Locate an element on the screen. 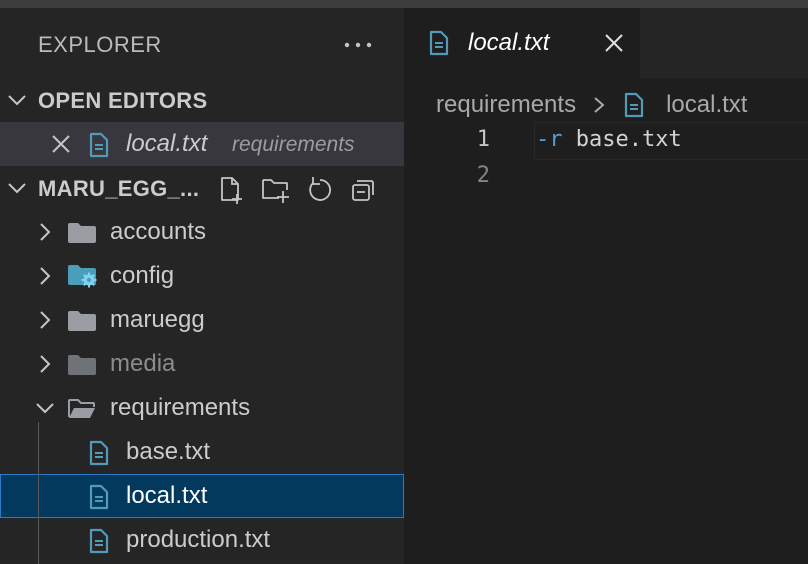 The height and width of the screenshot is (564, 808). tree-item-requirements: requirements is located at coordinates (202, 408).